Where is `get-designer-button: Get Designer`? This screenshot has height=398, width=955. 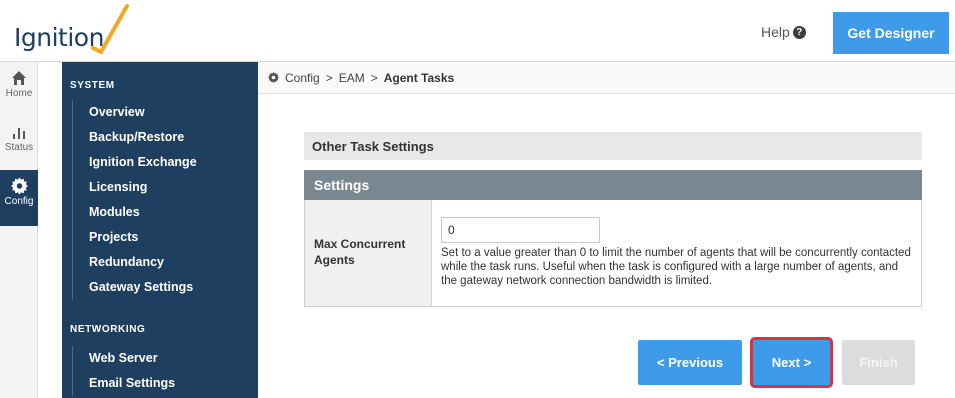 get-designer-button: Get Designer is located at coordinates (891, 33).